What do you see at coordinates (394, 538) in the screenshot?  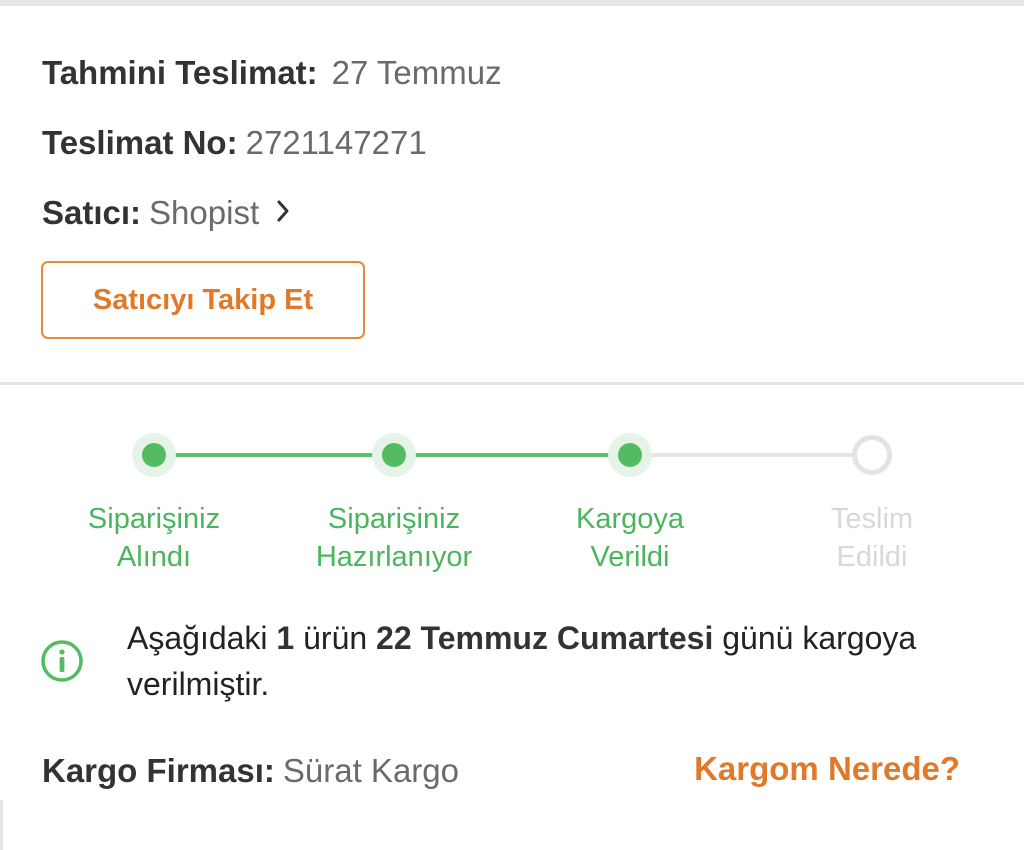 I see `step-label-preparing: Siparişiniz Hazırlanıyor` at bounding box center [394, 538].